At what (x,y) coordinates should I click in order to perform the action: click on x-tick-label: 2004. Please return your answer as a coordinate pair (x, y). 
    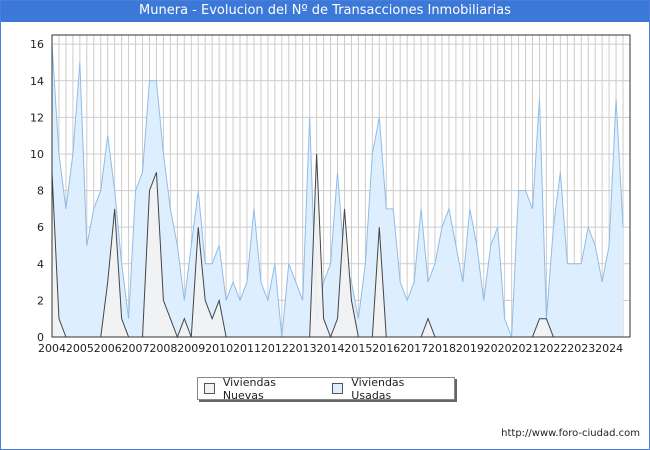
    Looking at the image, I should click on (52, 348).